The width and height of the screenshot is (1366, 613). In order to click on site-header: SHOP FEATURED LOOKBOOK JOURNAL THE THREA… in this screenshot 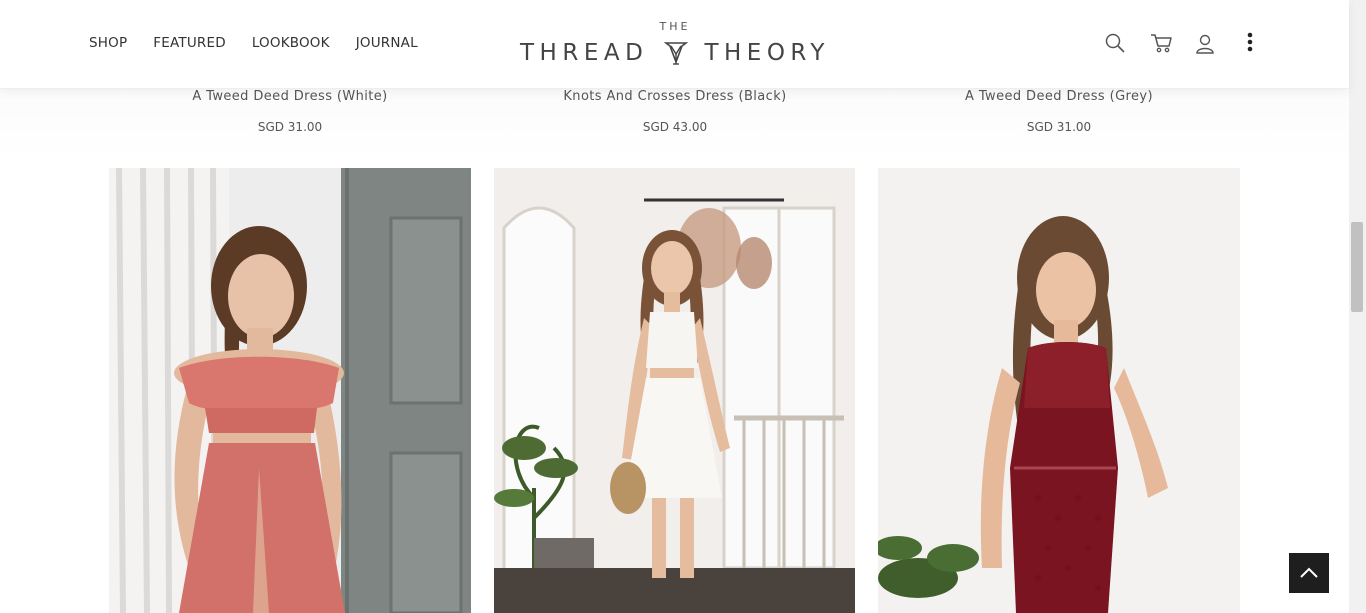, I will do `click(674, 44)`.